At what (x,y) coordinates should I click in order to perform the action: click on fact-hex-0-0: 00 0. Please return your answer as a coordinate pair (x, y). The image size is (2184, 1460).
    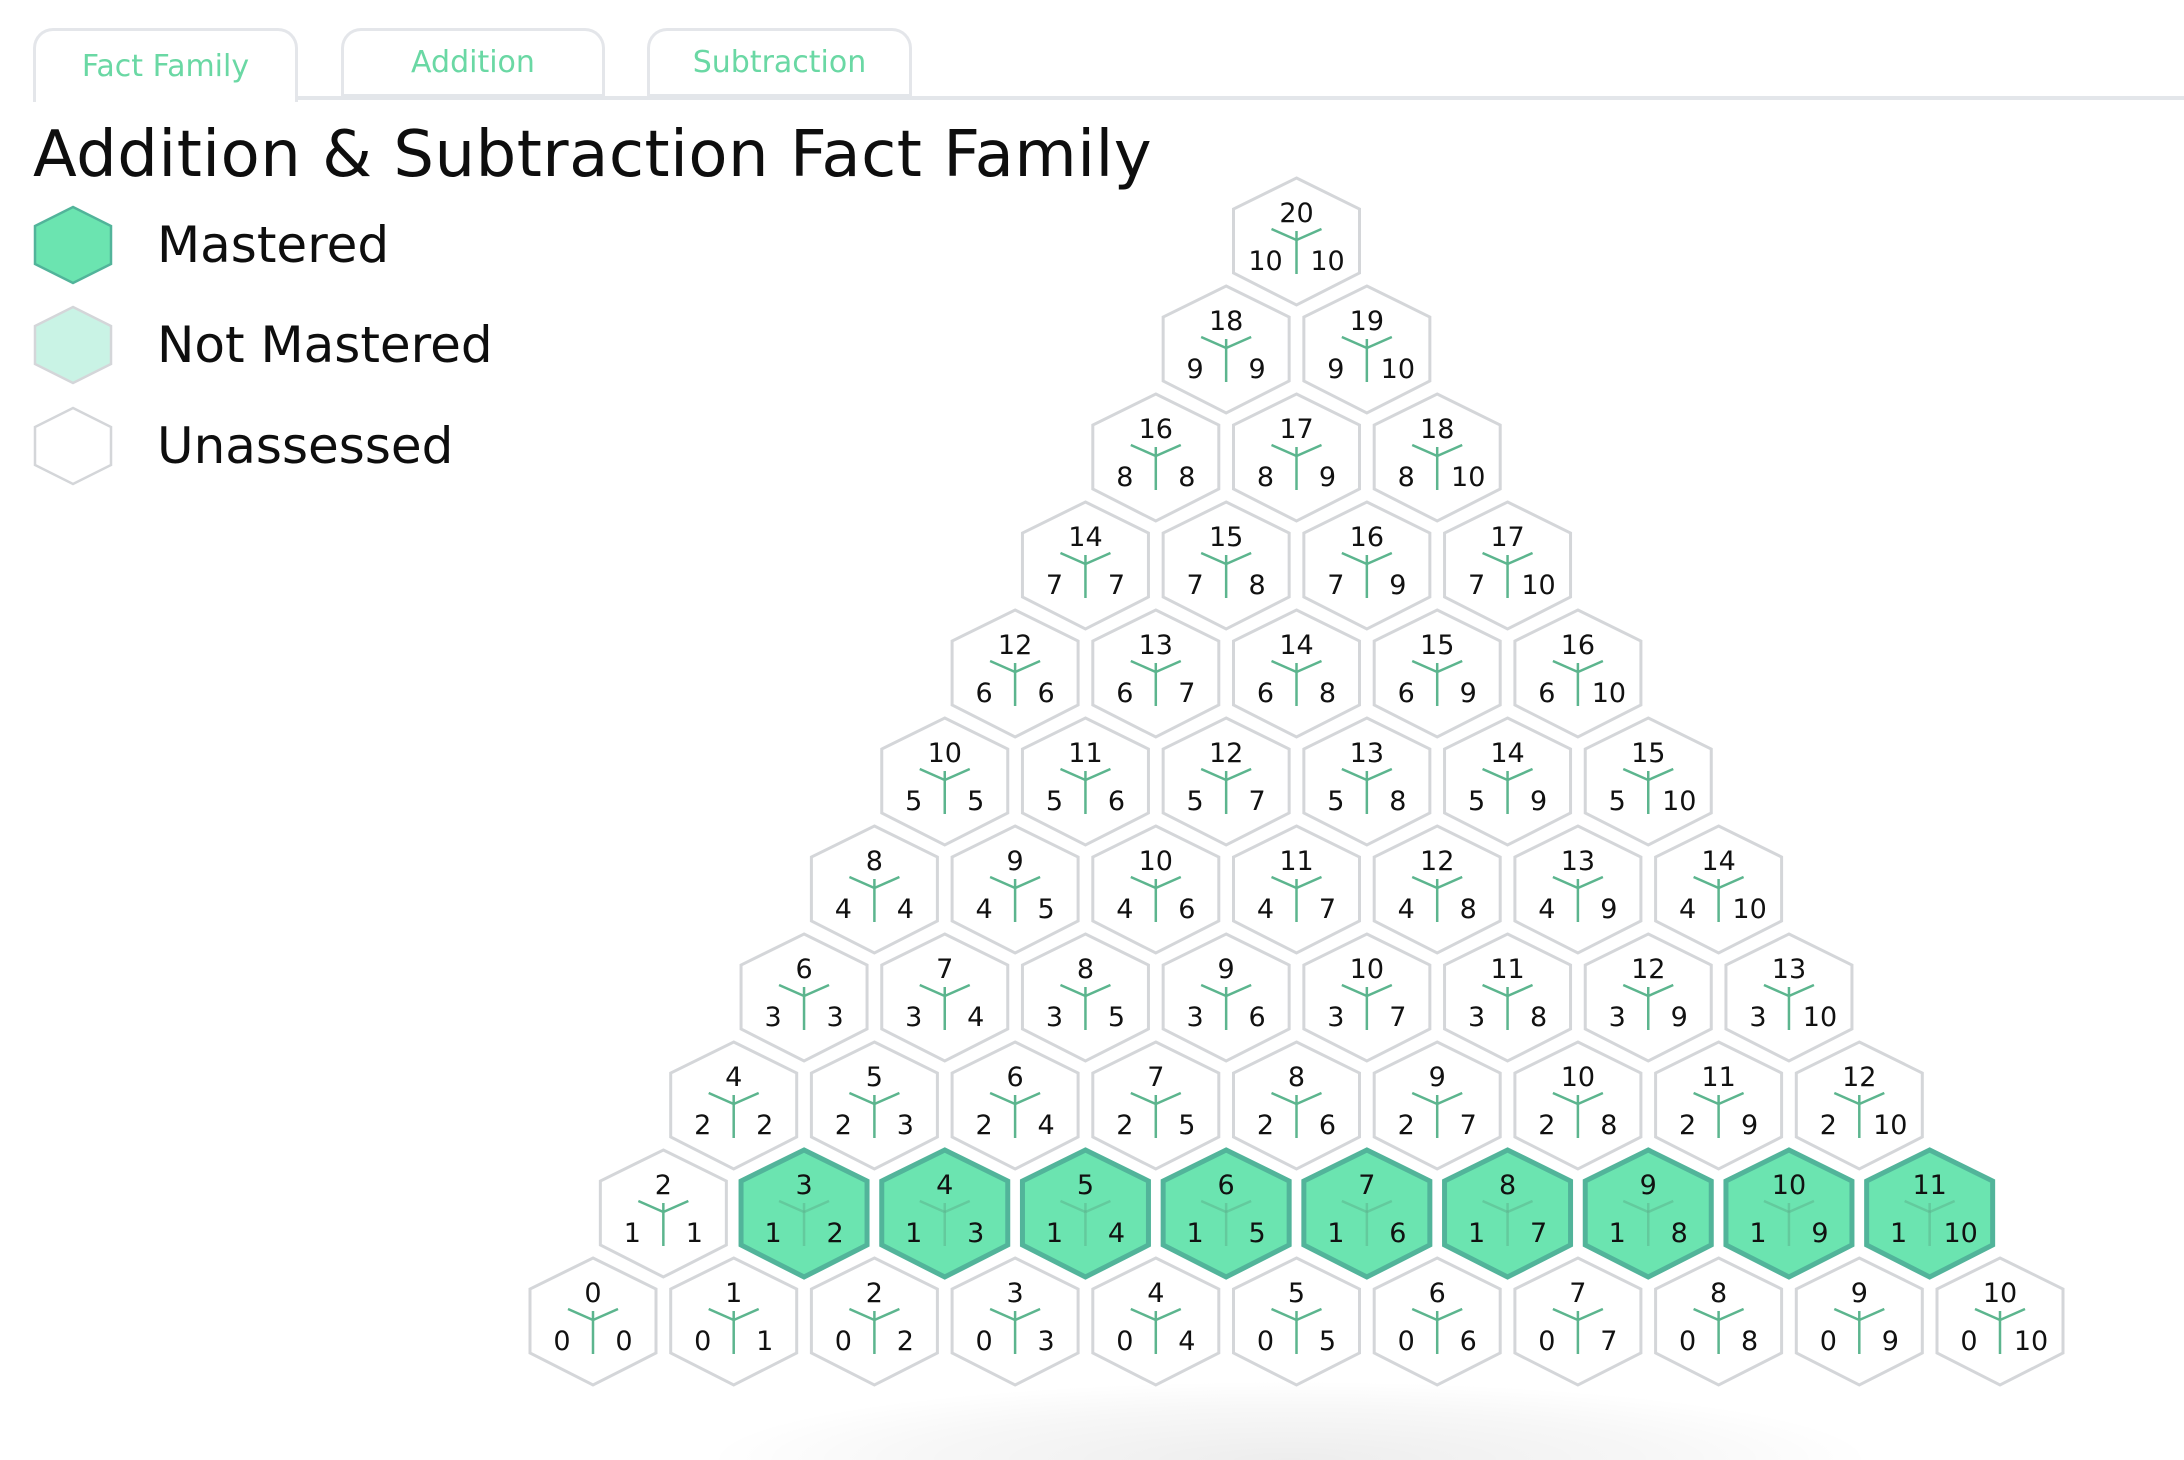
    Looking at the image, I should click on (593, 1321).